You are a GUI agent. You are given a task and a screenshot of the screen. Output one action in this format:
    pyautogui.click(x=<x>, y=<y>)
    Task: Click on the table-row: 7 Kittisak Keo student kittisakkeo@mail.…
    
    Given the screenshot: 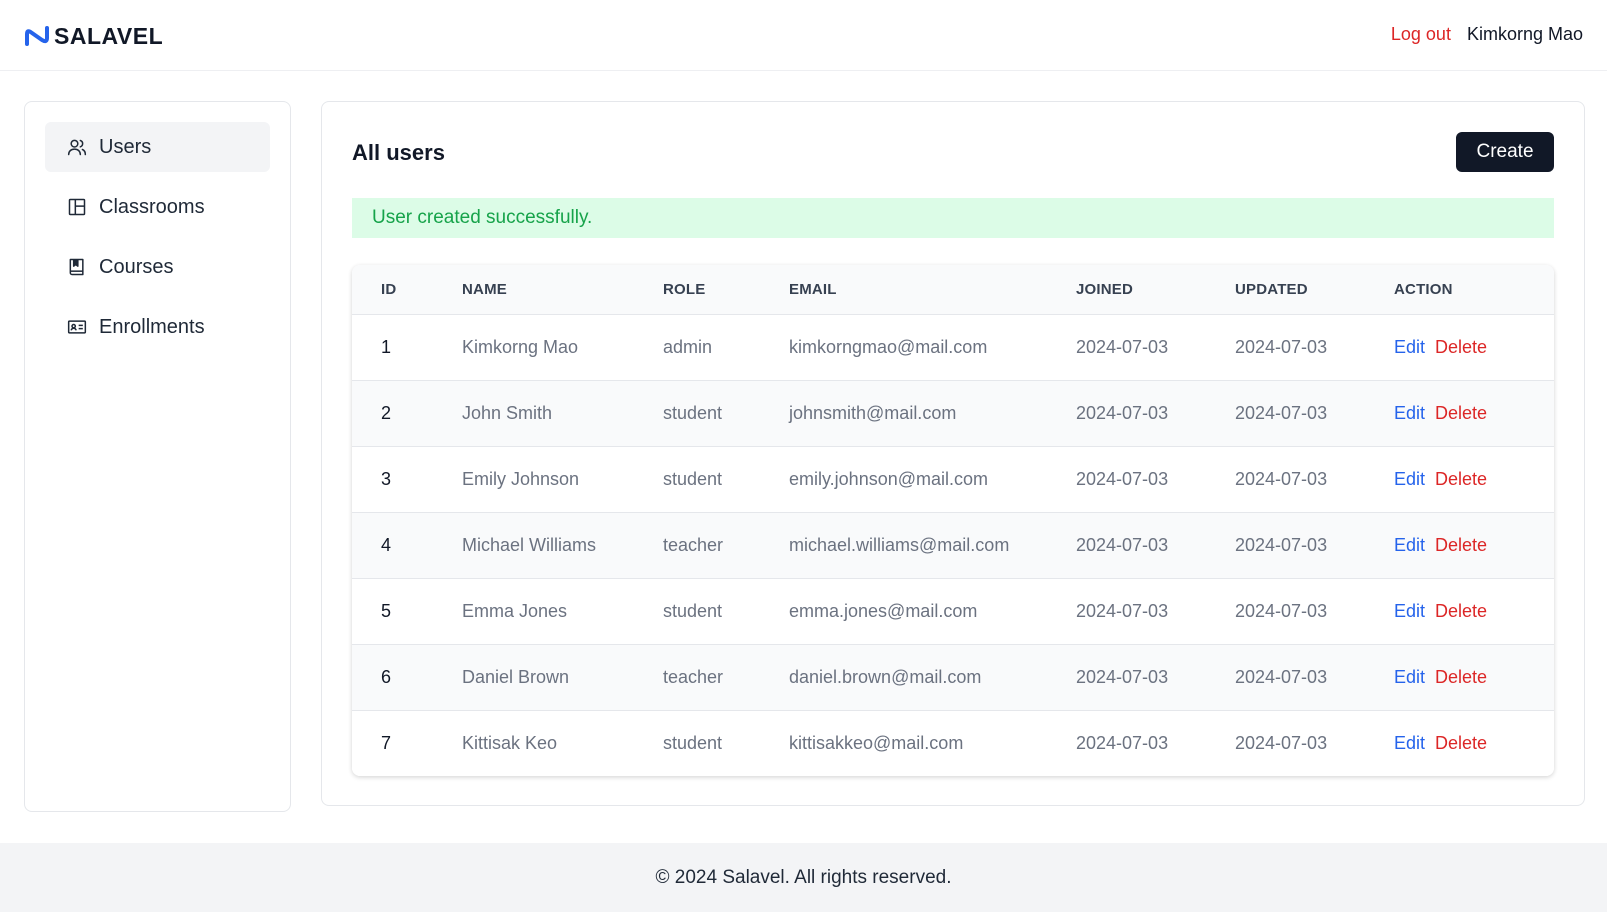 What is the action you would take?
    pyautogui.click(x=953, y=743)
    